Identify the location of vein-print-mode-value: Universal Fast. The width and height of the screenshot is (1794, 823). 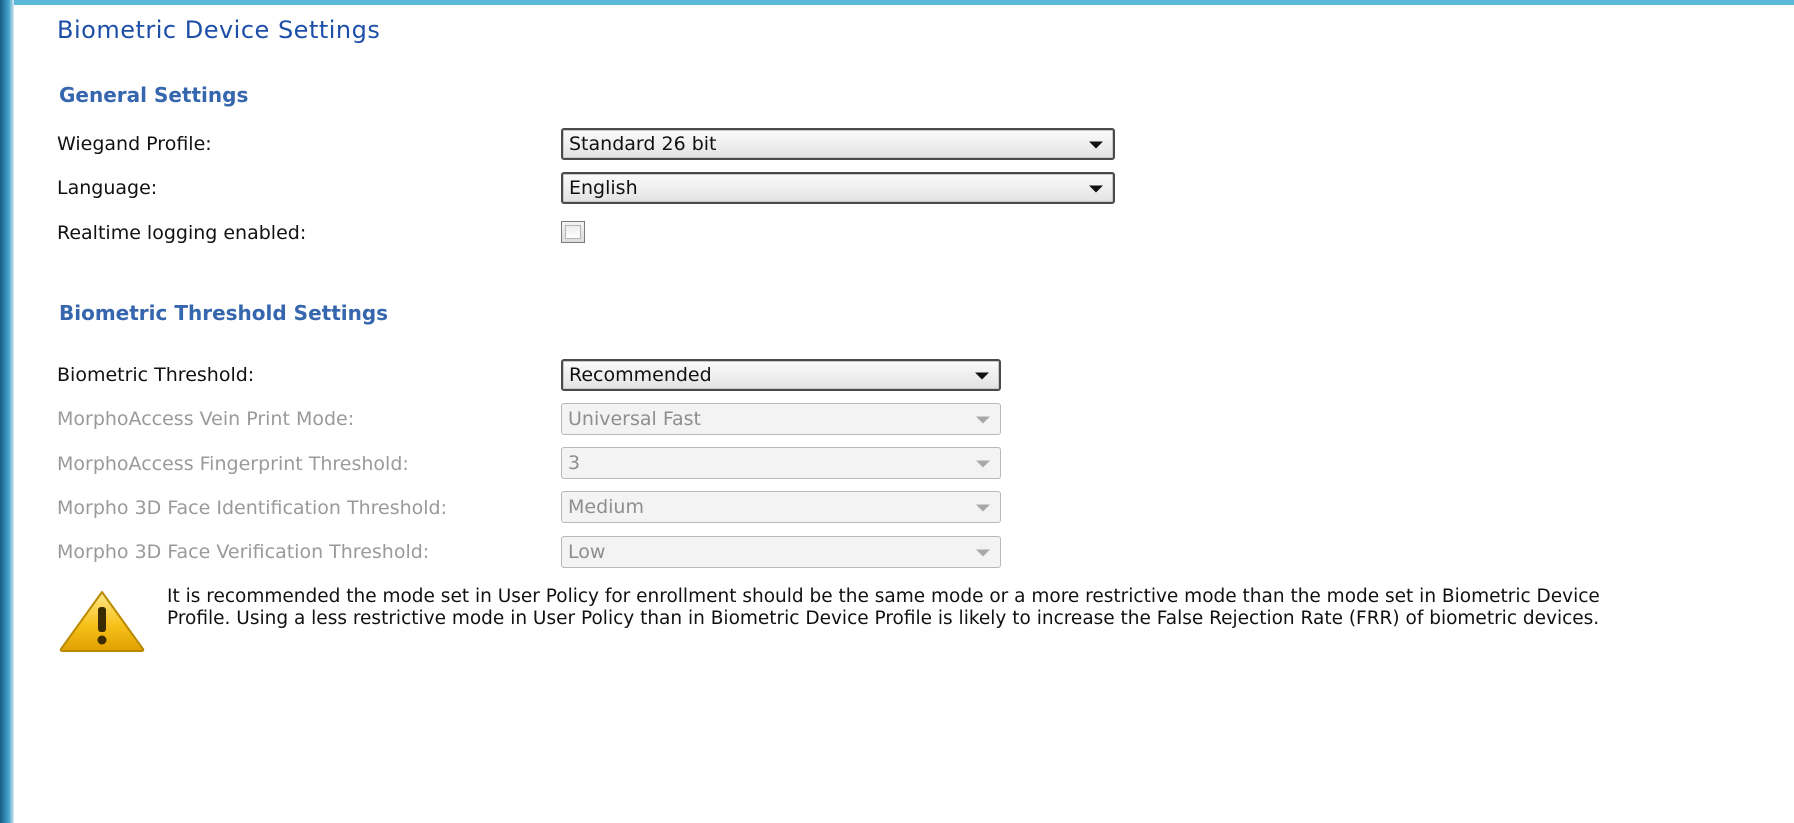
(635, 419).